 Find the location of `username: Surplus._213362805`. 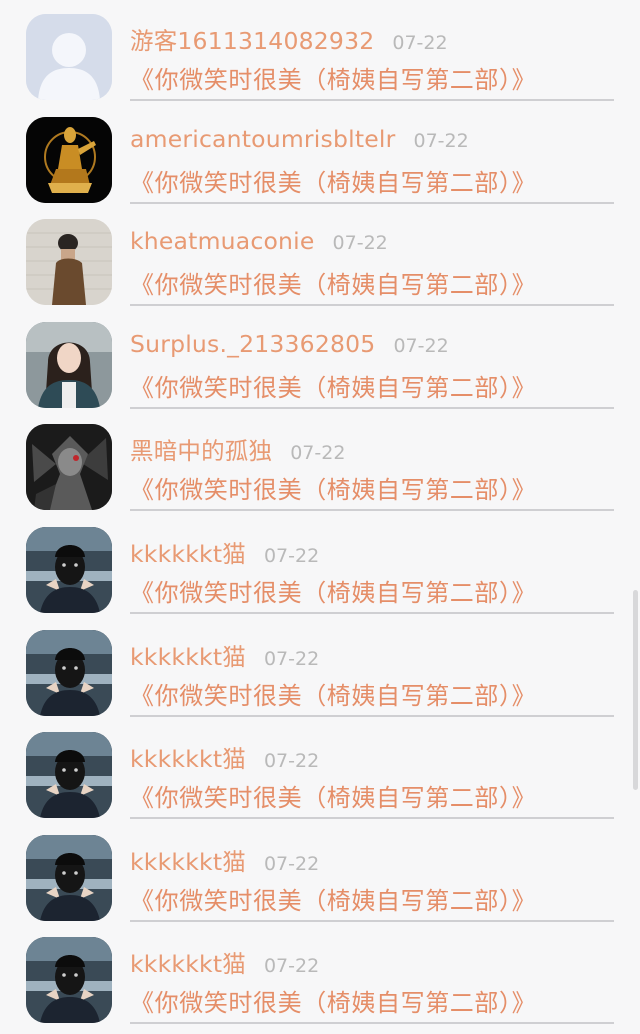

username: Surplus._213362805 is located at coordinates (252, 344).